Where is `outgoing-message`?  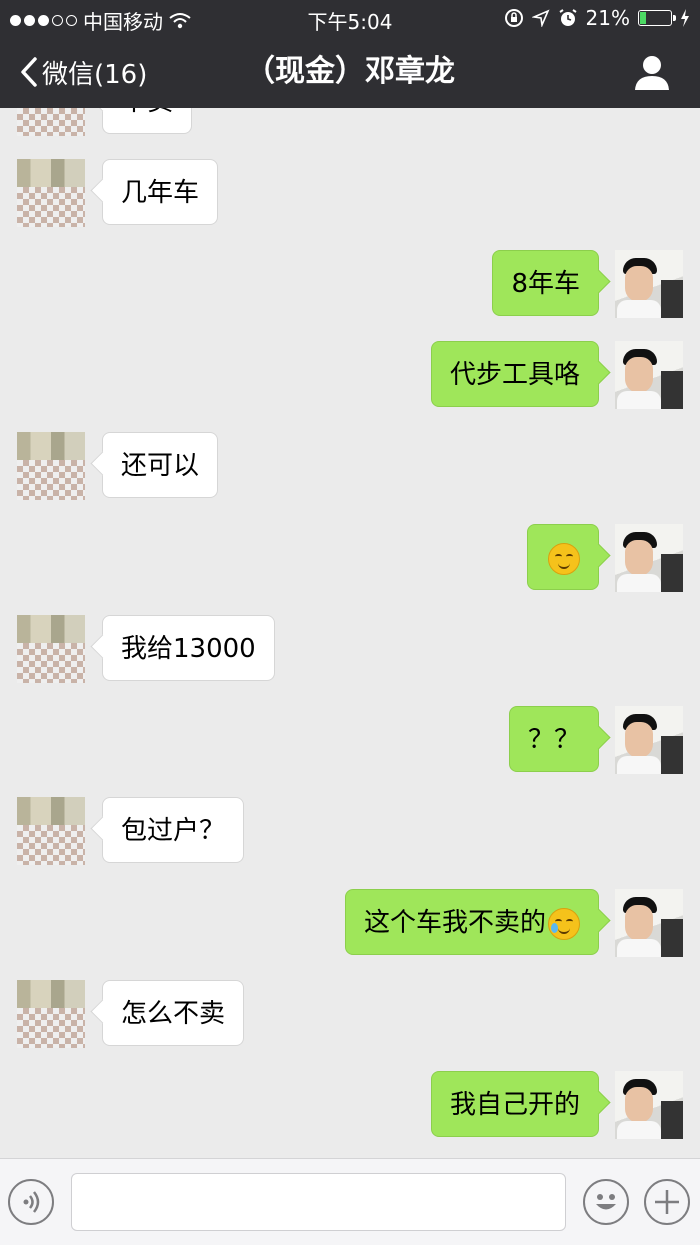
outgoing-message is located at coordinates (563, 557).